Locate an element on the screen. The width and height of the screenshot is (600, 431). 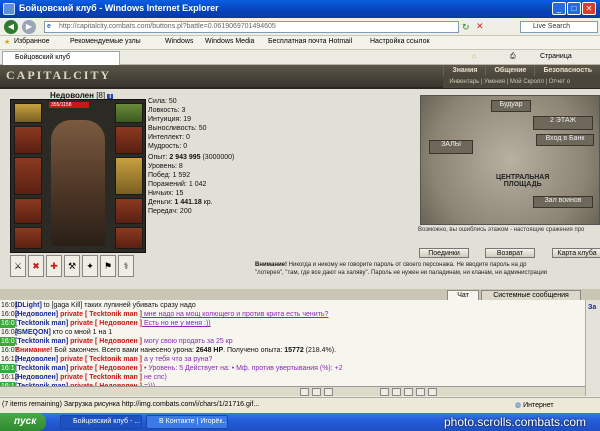
stat-intuition: Интуиция: 19 is located at coordinates (169, 119).